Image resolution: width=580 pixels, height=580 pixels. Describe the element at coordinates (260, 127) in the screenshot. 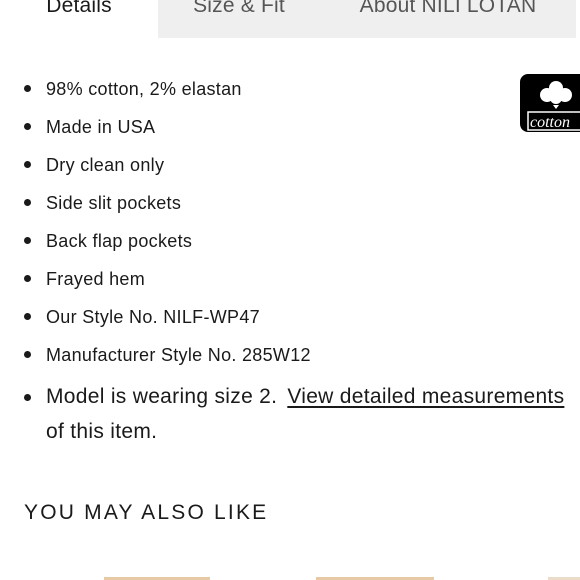

I see `detail-item: Made in USA` at that location.